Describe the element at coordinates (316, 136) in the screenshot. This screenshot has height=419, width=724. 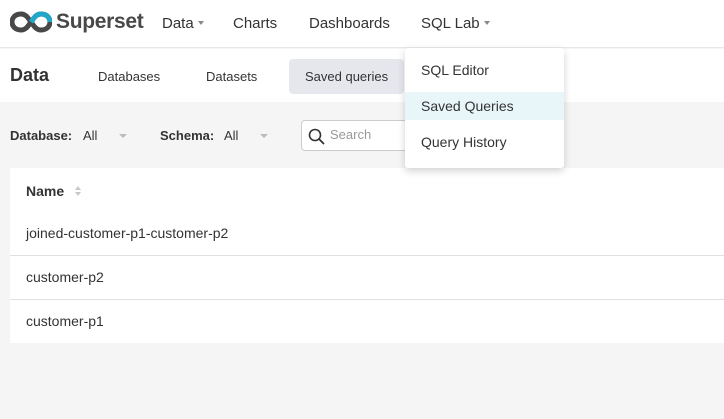
I see `search-icon` at that location.